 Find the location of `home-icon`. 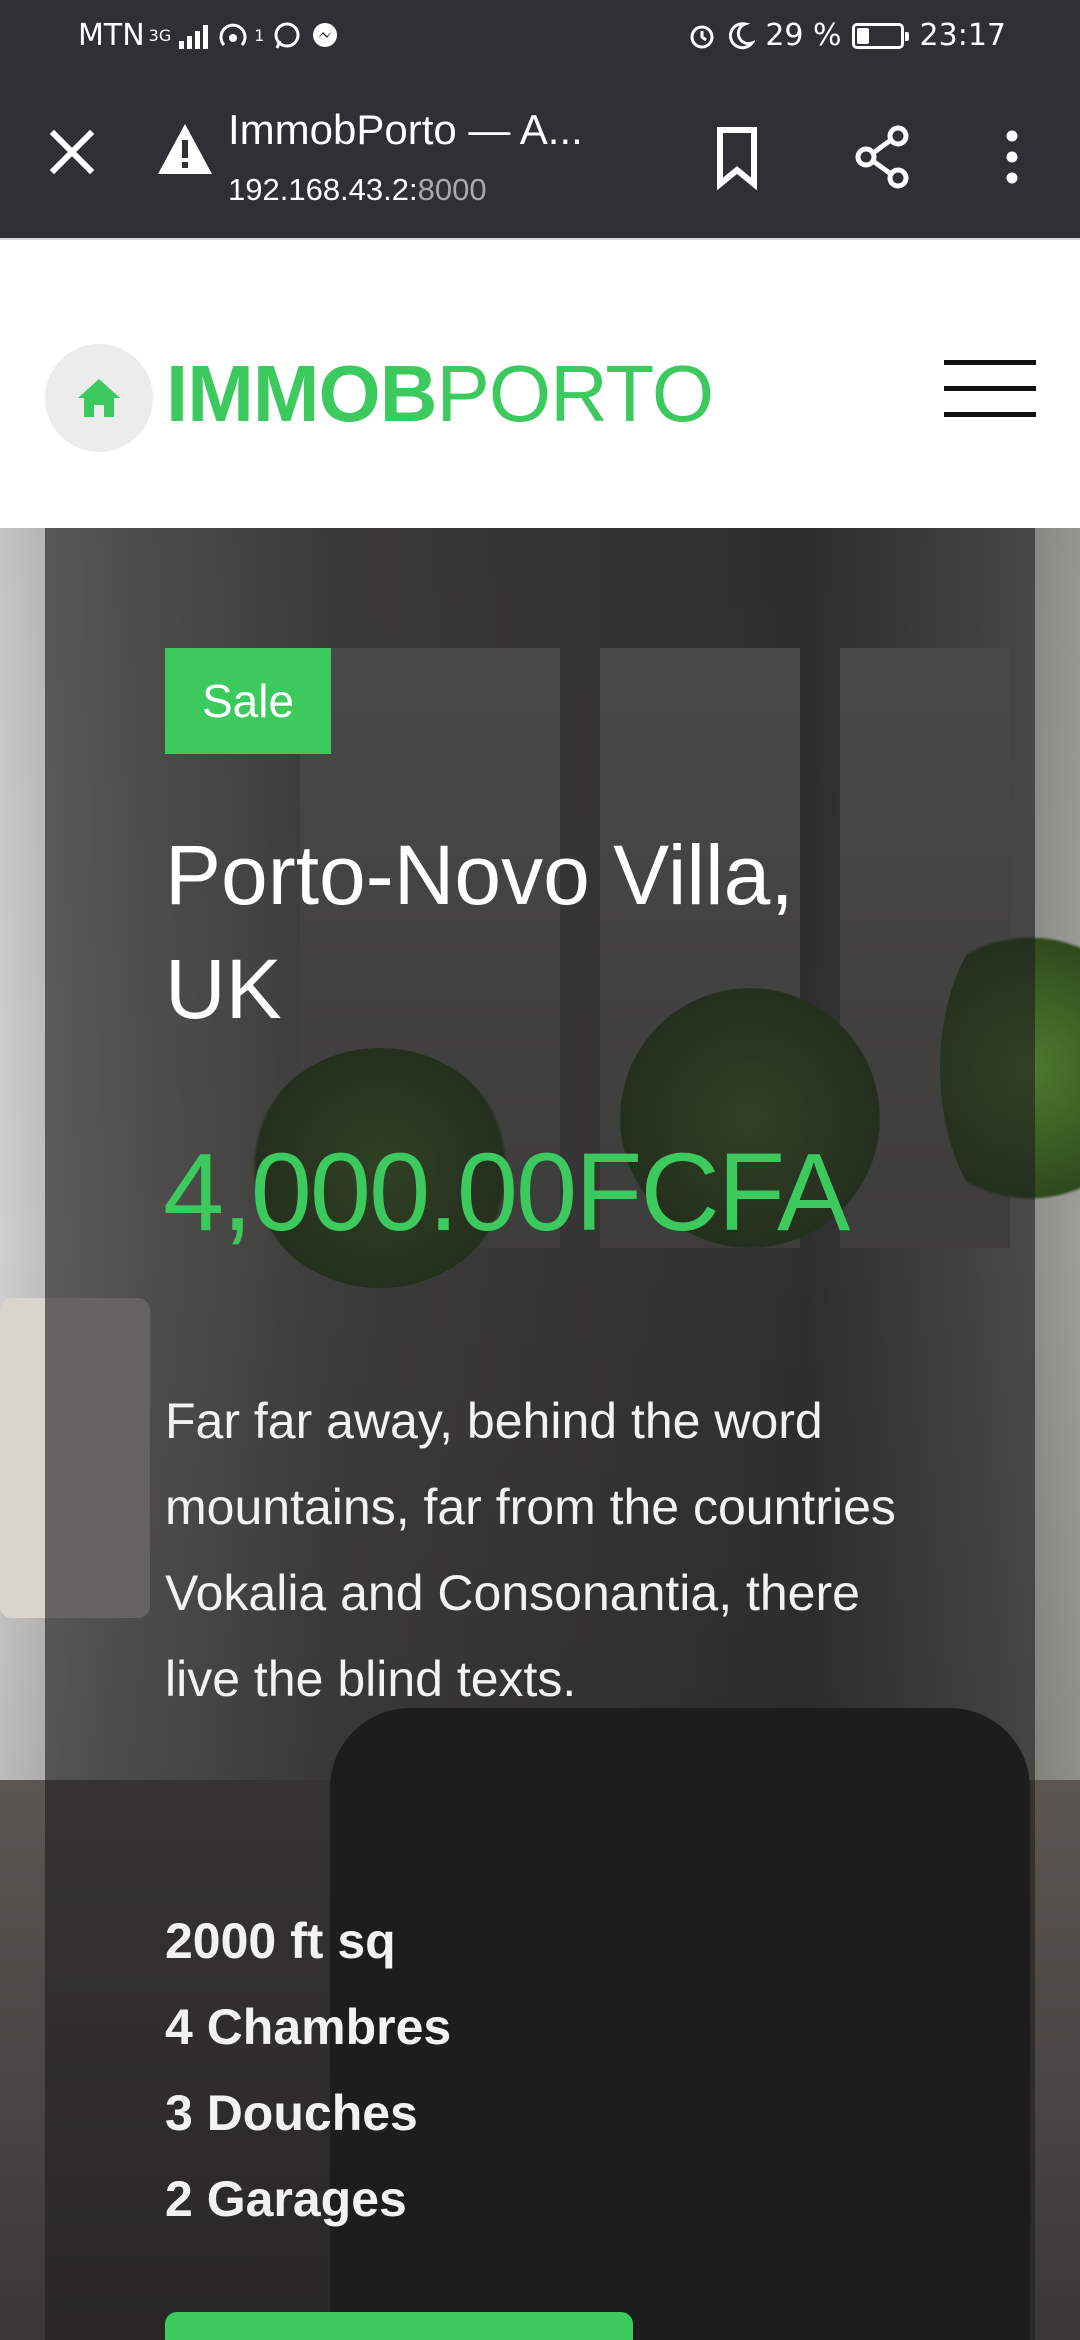

home-icon is located at coordinates (99, 398).